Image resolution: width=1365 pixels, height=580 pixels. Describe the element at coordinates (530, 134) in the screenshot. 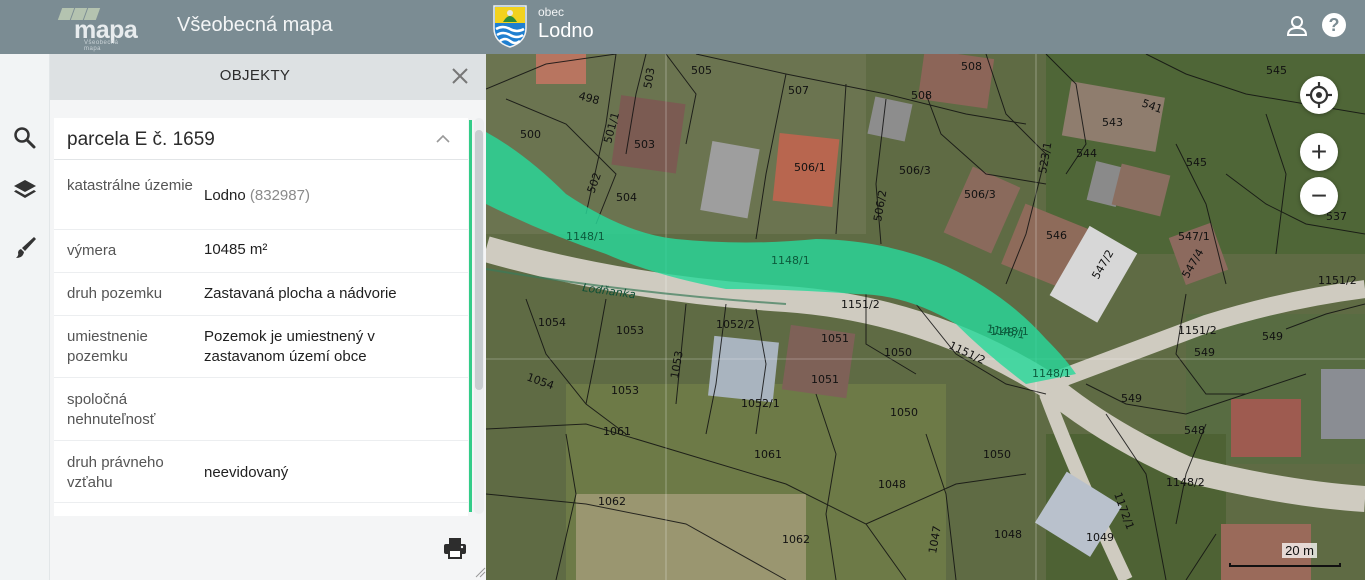

I see `parcel-label: 500` at that location.